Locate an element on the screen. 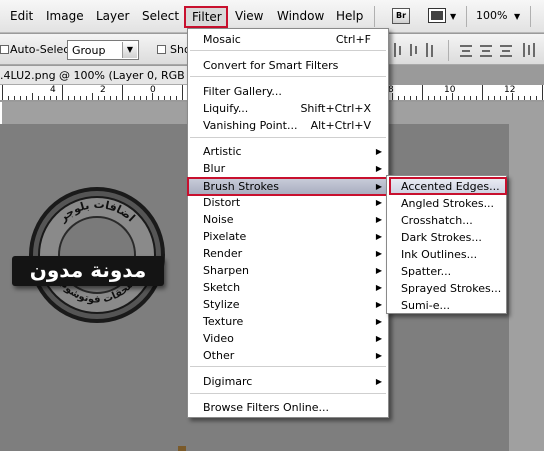 The image size is (544, 451). distribute-vcenter-icon is located at coordinates (486, 50).